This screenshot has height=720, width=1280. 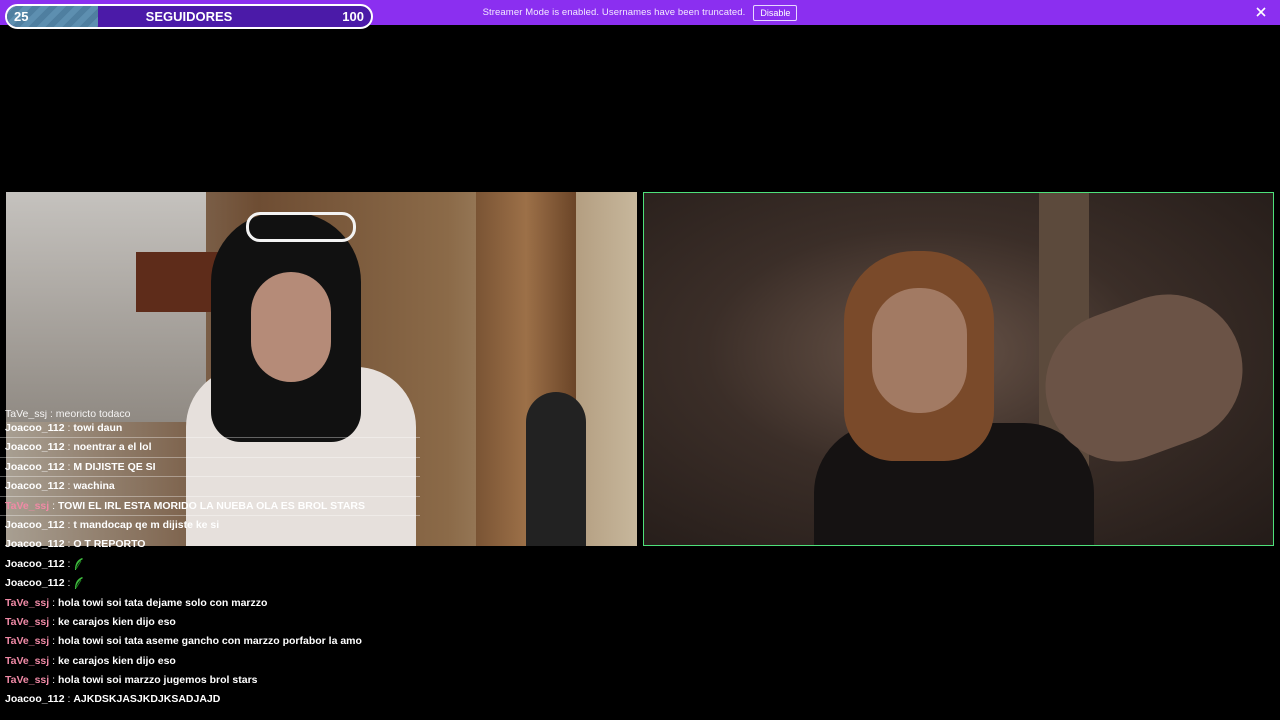 I want to click on chat-message: Joacoo_112 : O T REPORTO, so click(x=210, y=544).